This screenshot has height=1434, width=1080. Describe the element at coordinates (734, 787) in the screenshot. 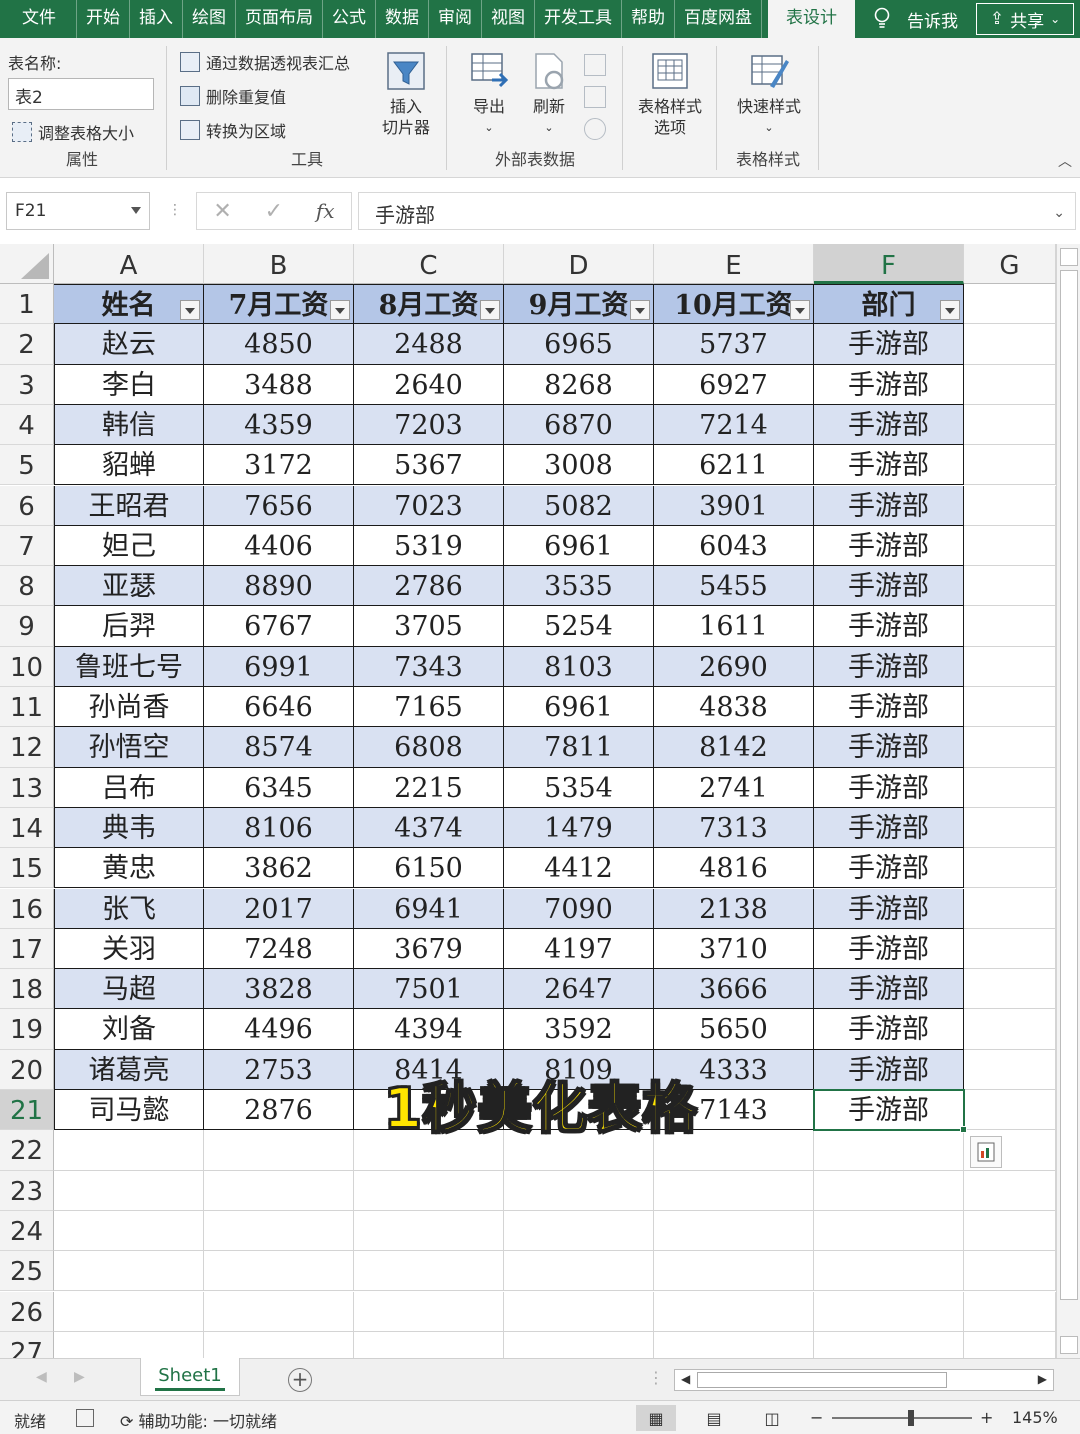

I see `table-cell: 2741` at that location.